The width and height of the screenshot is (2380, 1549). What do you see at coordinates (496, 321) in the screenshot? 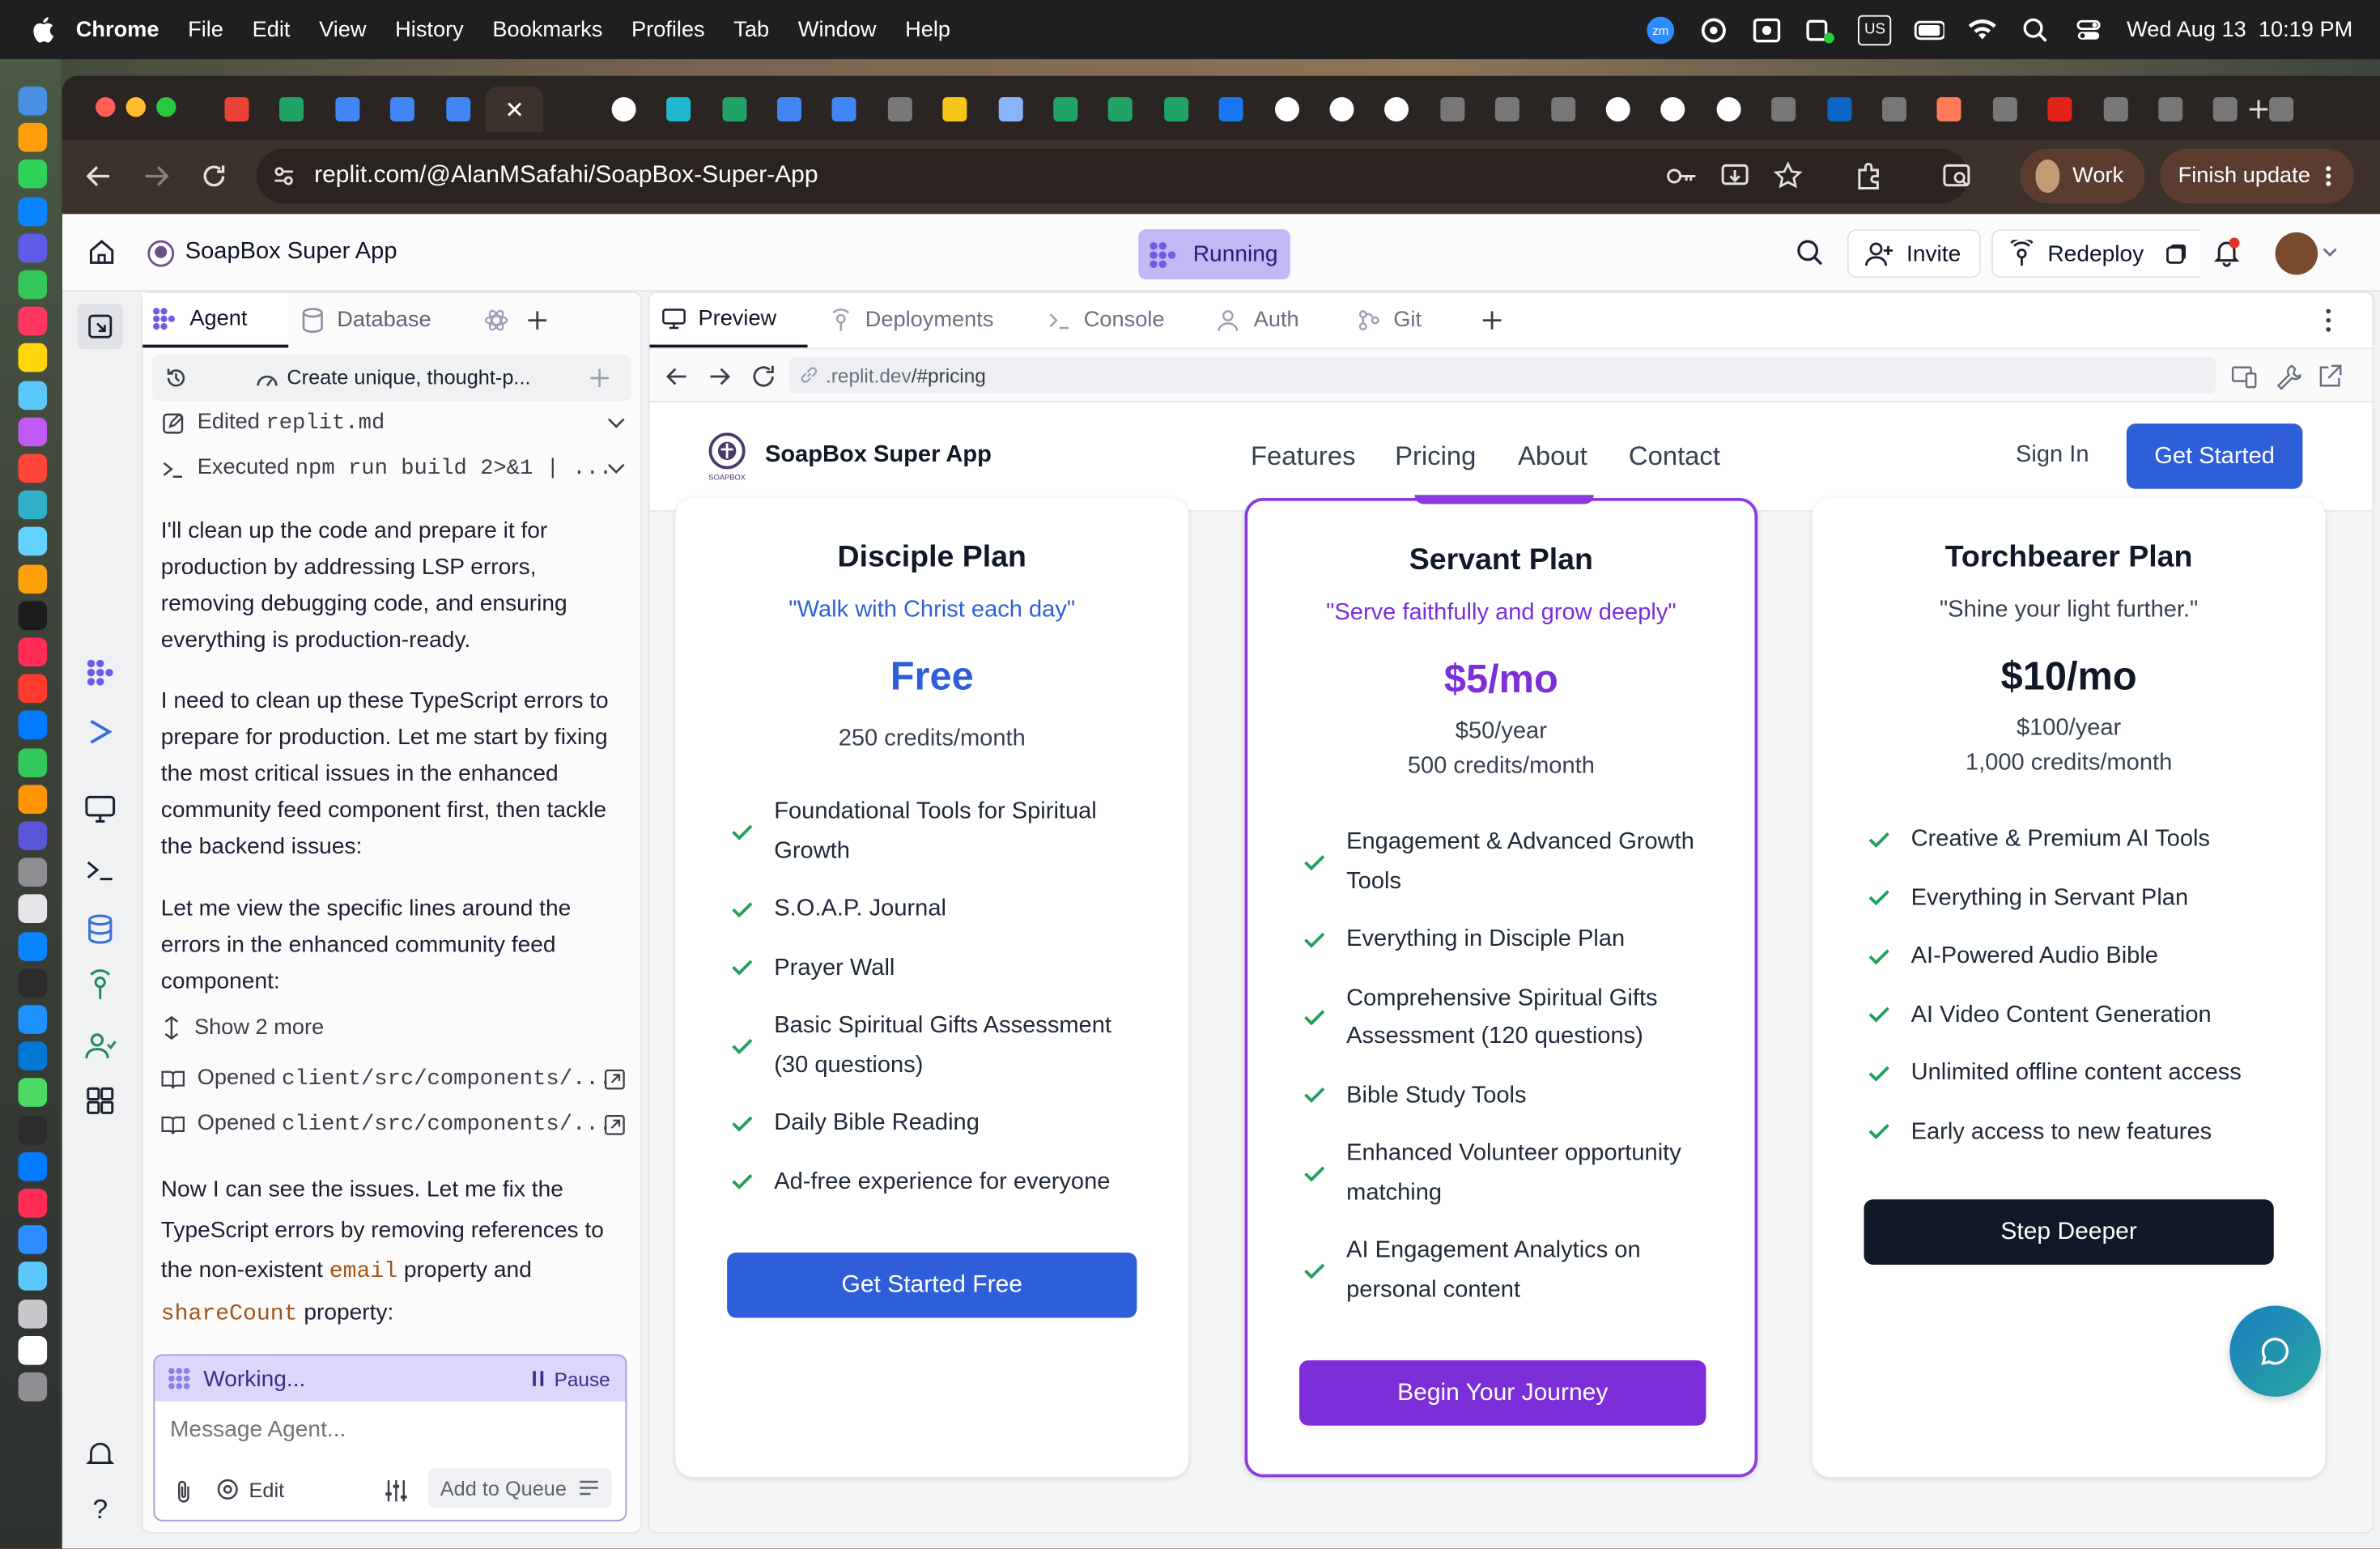
I see `react-tab-icon` at bounding box center [496, 321].